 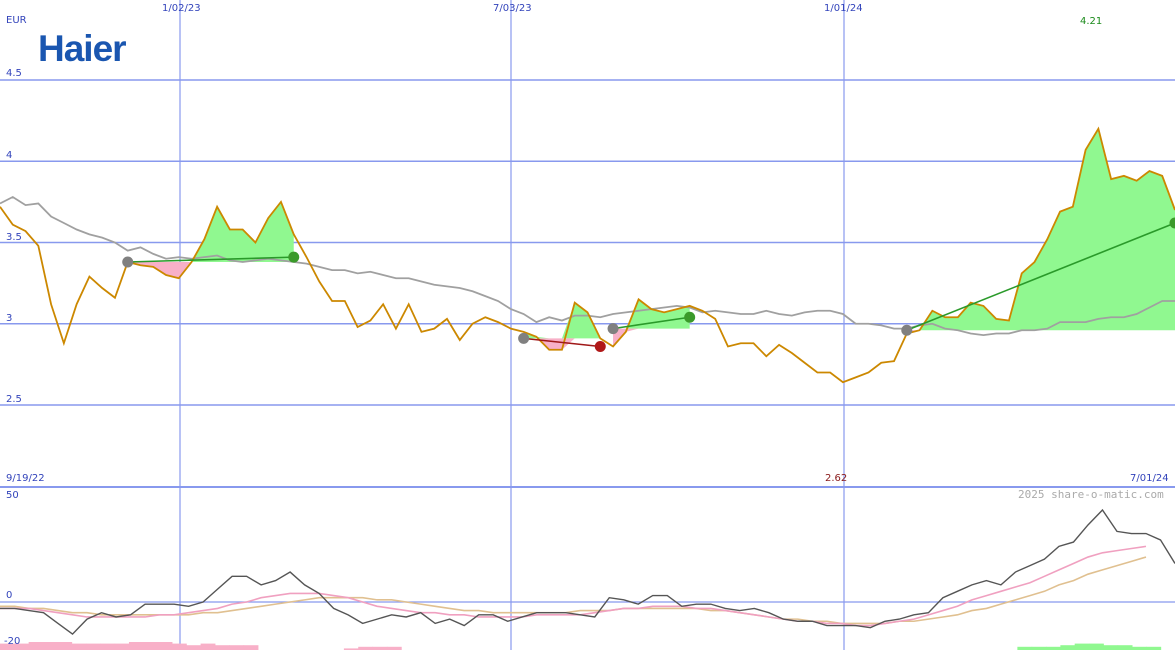 What do you see at coordinates (843, 8) in the screenshot?
I see `x-tick-label: 1/01/24` at bounding box center [843, 8].